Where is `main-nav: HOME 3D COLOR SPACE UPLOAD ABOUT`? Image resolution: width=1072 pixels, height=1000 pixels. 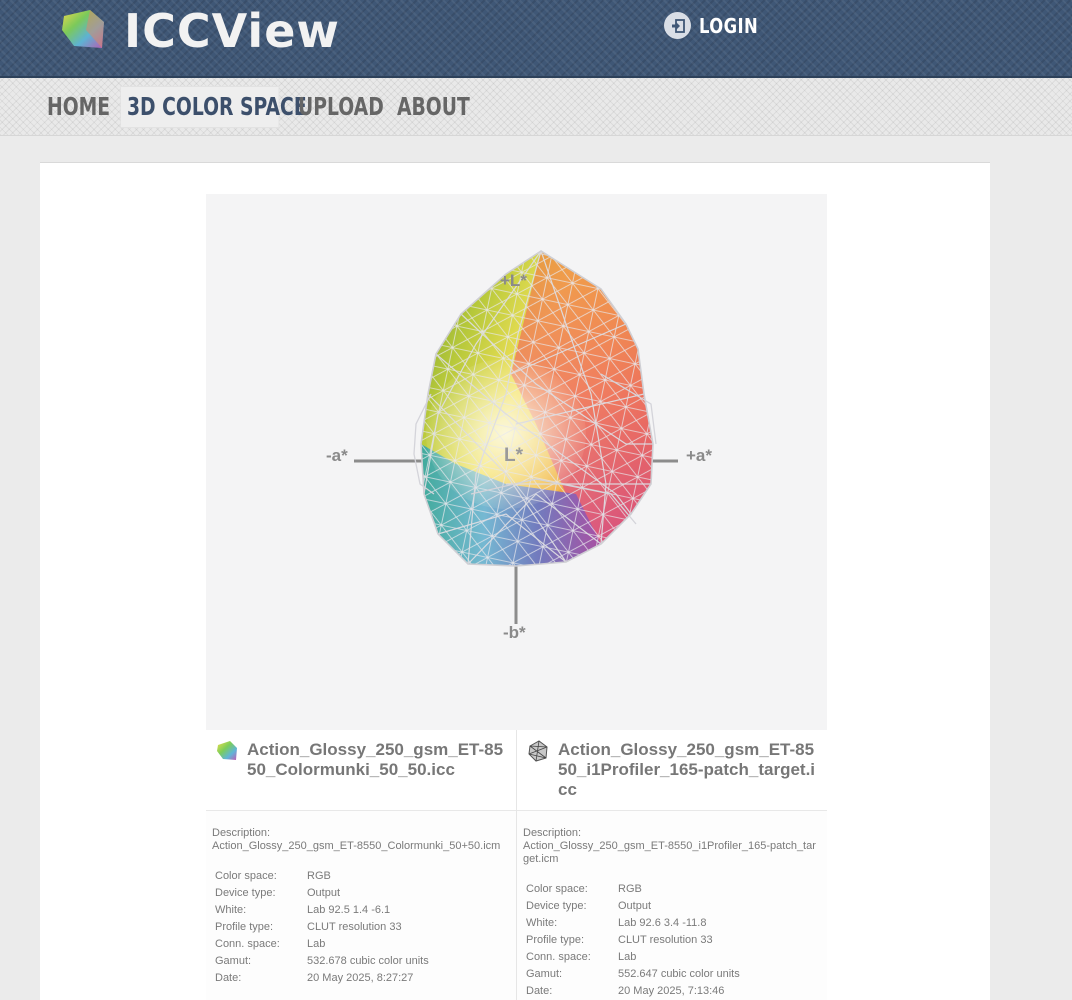
main-nav: HOME 3D COLOR SPACE UPLOAD ABOUT is located at coordinates (536, 107).